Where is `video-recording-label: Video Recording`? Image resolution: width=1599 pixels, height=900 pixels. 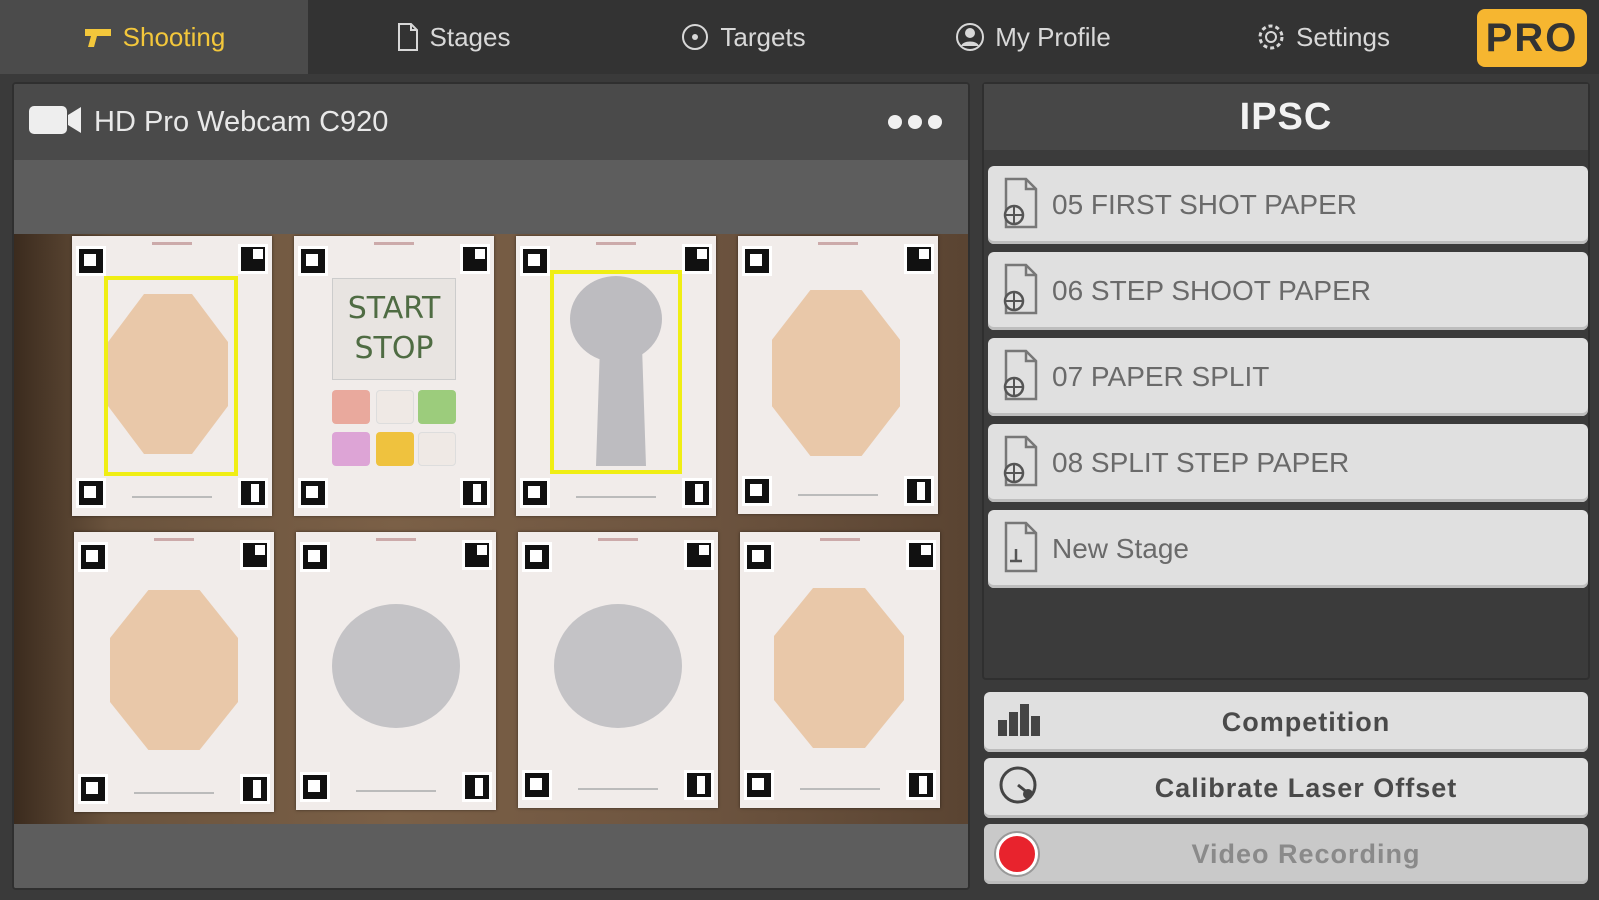
video-recording-label: Video Recording is located at coordinates (1306, 853).